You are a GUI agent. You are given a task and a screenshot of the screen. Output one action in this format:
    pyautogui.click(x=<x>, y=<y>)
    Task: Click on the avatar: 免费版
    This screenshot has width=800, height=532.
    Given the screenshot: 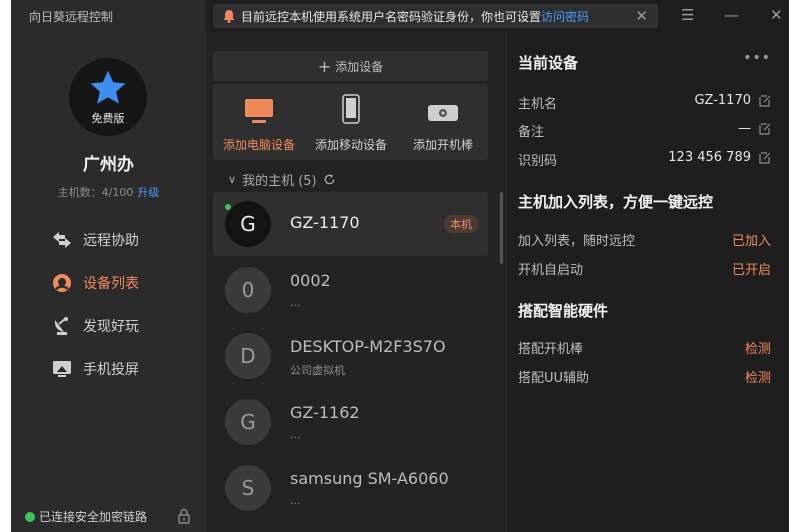 What is the action you would take?
    pyautogui.click(x=108, y=97)
    